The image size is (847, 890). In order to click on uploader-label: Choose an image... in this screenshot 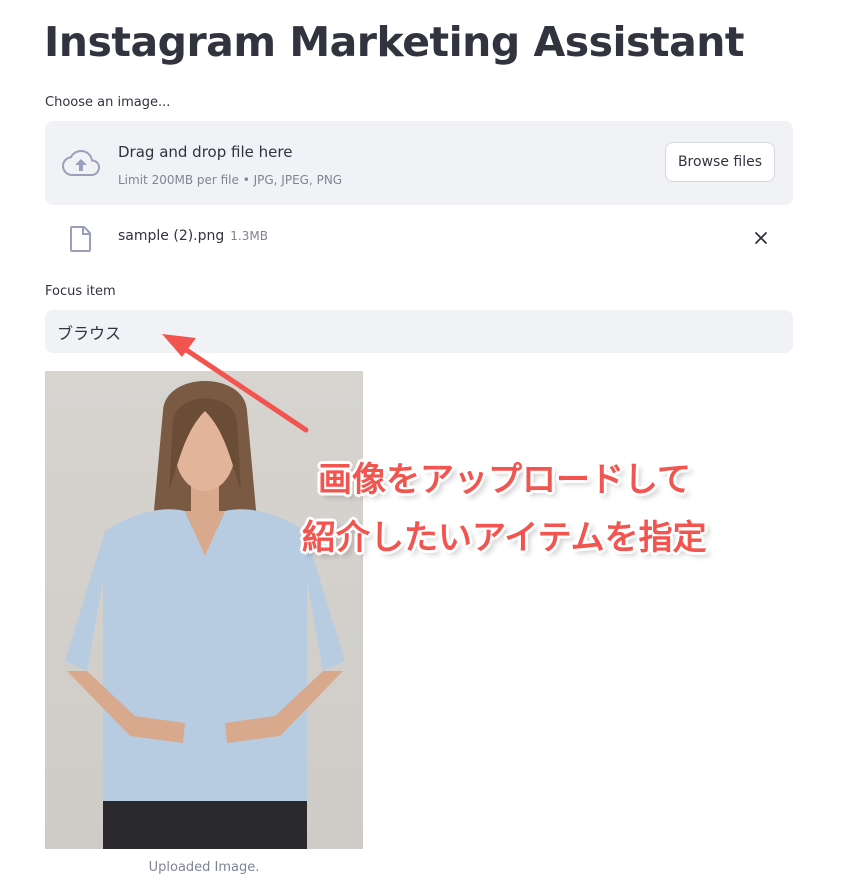, I will do `click(108, 102)`.